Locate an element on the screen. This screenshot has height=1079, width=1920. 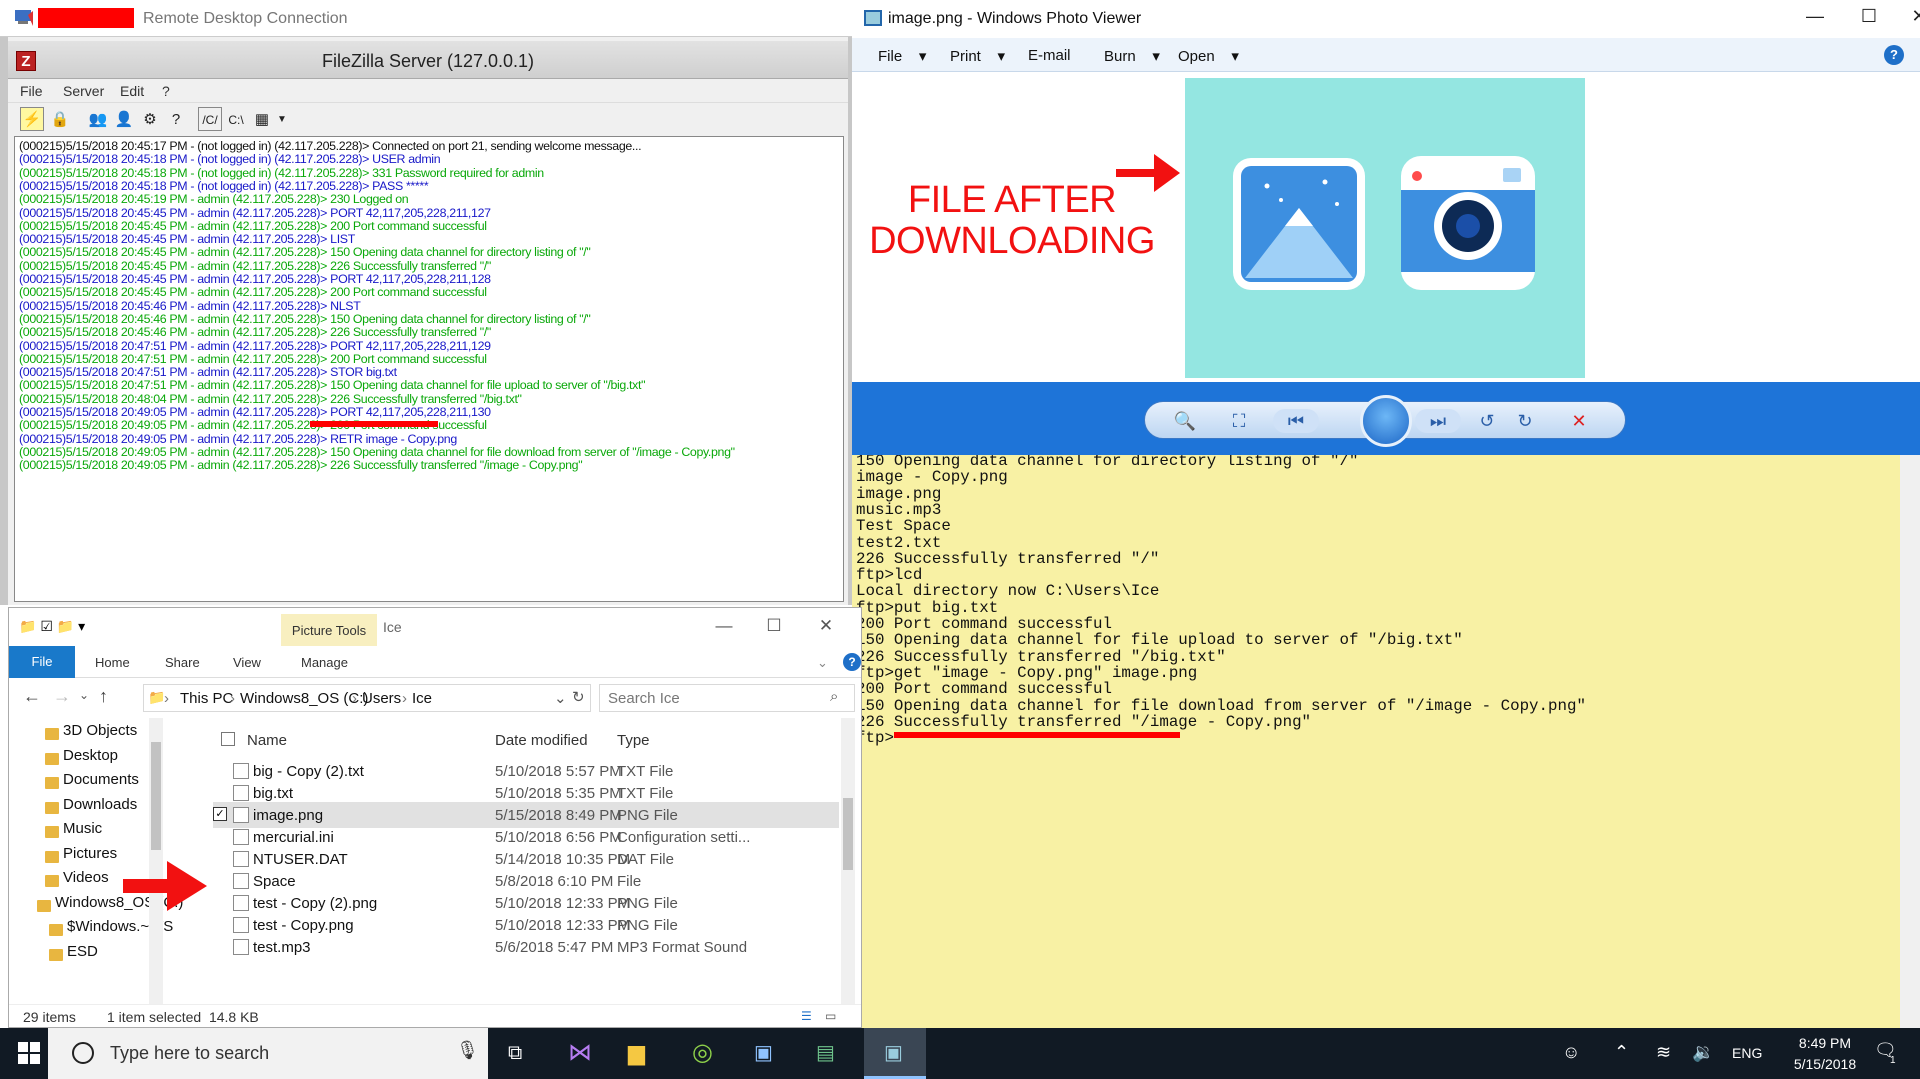
menu-edit: Edit is located at coordinates (132, 91).